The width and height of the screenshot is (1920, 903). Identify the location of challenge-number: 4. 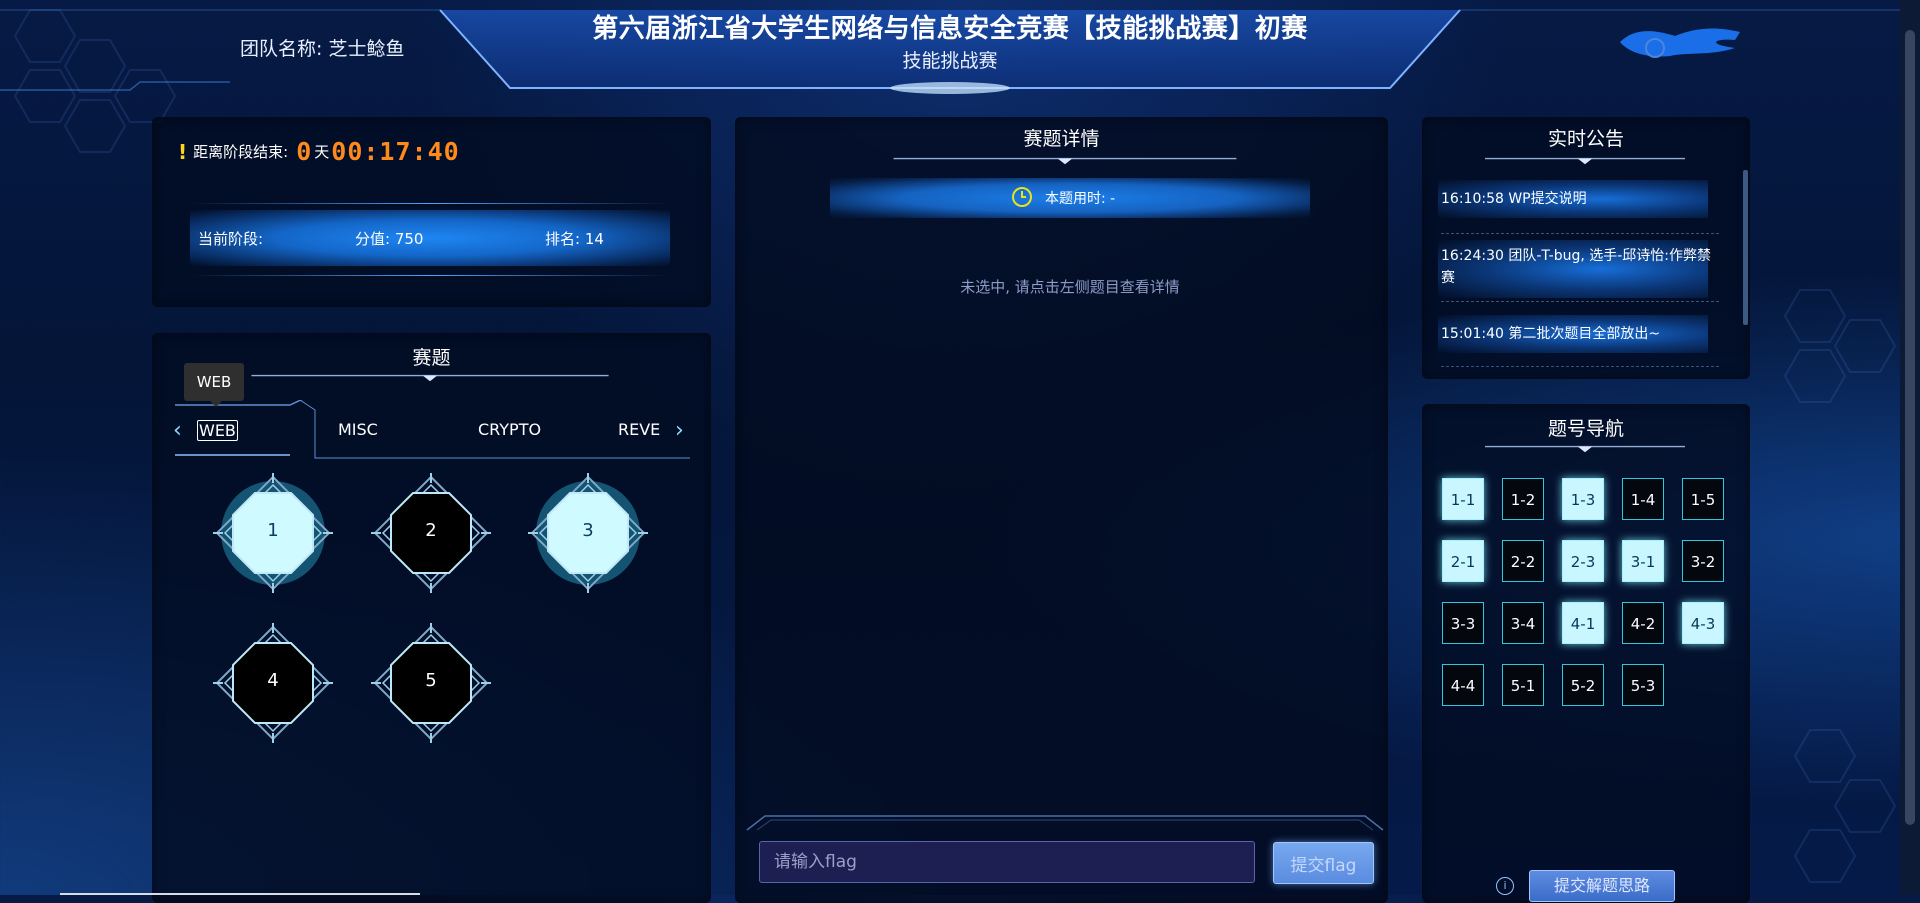
(273, 680).